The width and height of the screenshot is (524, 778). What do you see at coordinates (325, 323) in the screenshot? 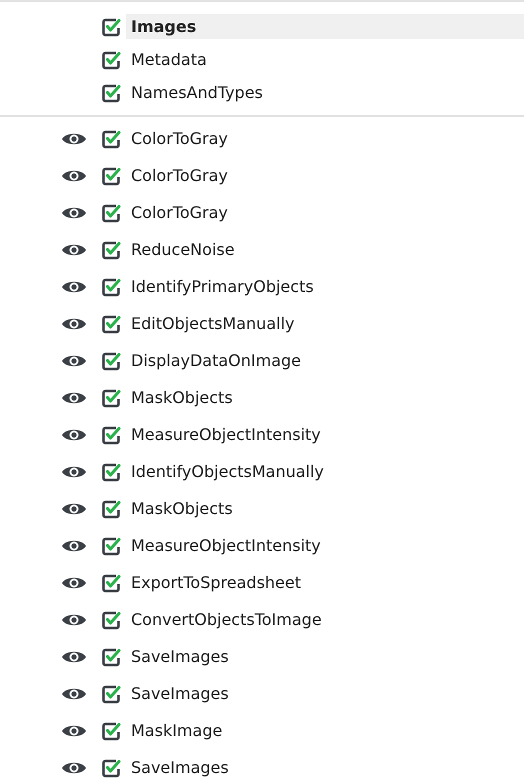
I see `module-name: EditObjectsManually` at bounding box center [325, 323].